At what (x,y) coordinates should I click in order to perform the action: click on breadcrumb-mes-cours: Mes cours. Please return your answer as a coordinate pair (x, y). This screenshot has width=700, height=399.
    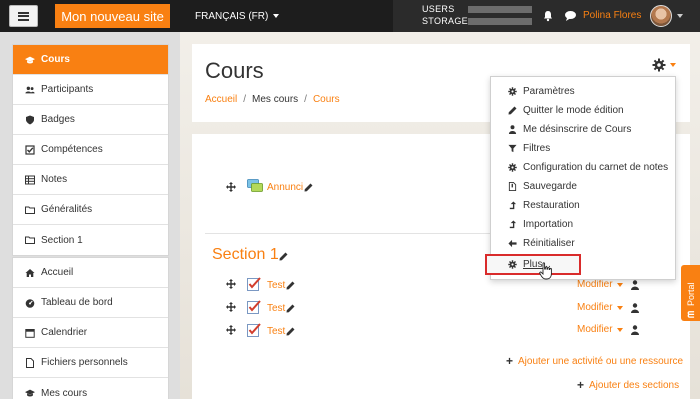
    Looking at the image, I should click on (275, 99).